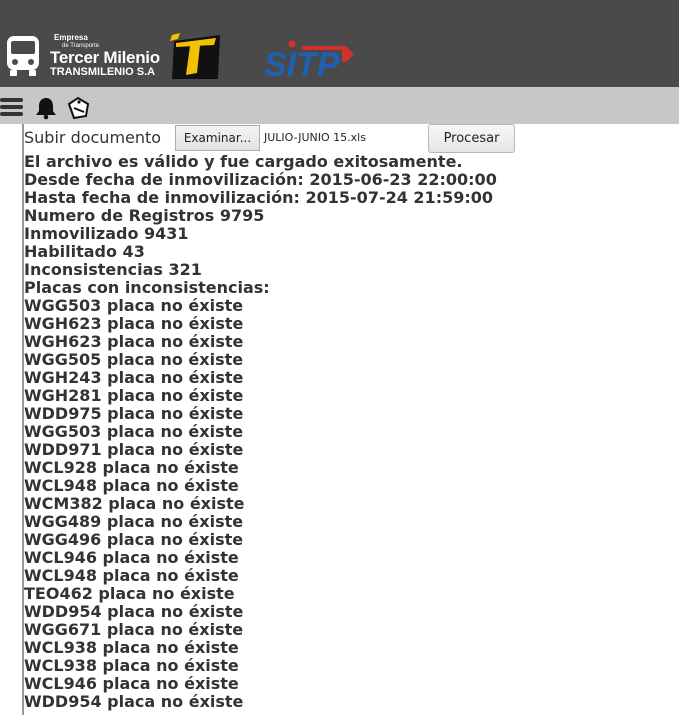 The width and height of the screenshot is (679, 715). Describe the element at coordinates (134, 395) in the screenshot. I see `plate-item: WGH281 placa no éxiste` at that location.